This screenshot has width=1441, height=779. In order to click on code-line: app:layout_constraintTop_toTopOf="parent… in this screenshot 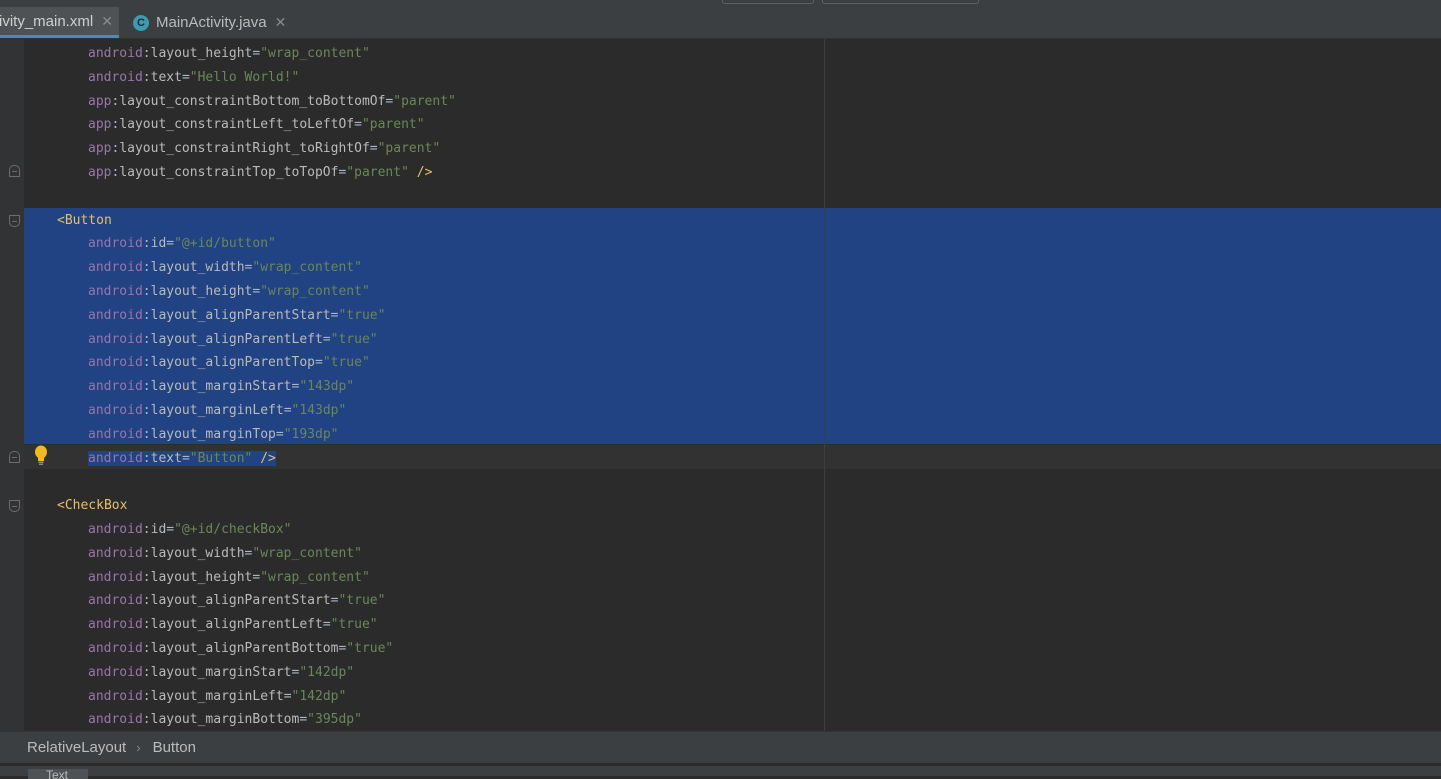, I will do `click(720, 173)`.